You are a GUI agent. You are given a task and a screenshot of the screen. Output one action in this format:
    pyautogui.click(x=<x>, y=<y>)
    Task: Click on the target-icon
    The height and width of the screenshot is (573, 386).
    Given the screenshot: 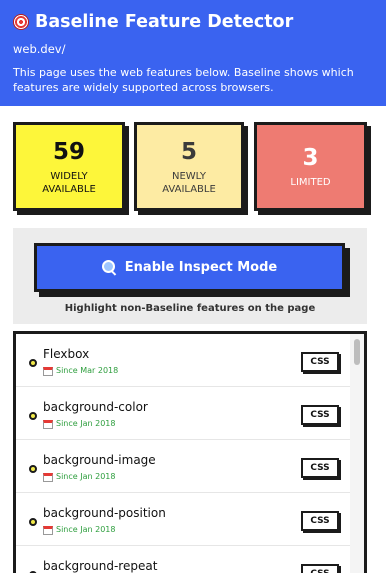 What is the action you would take?
    pyautogui.click(x=21, y=22)
    